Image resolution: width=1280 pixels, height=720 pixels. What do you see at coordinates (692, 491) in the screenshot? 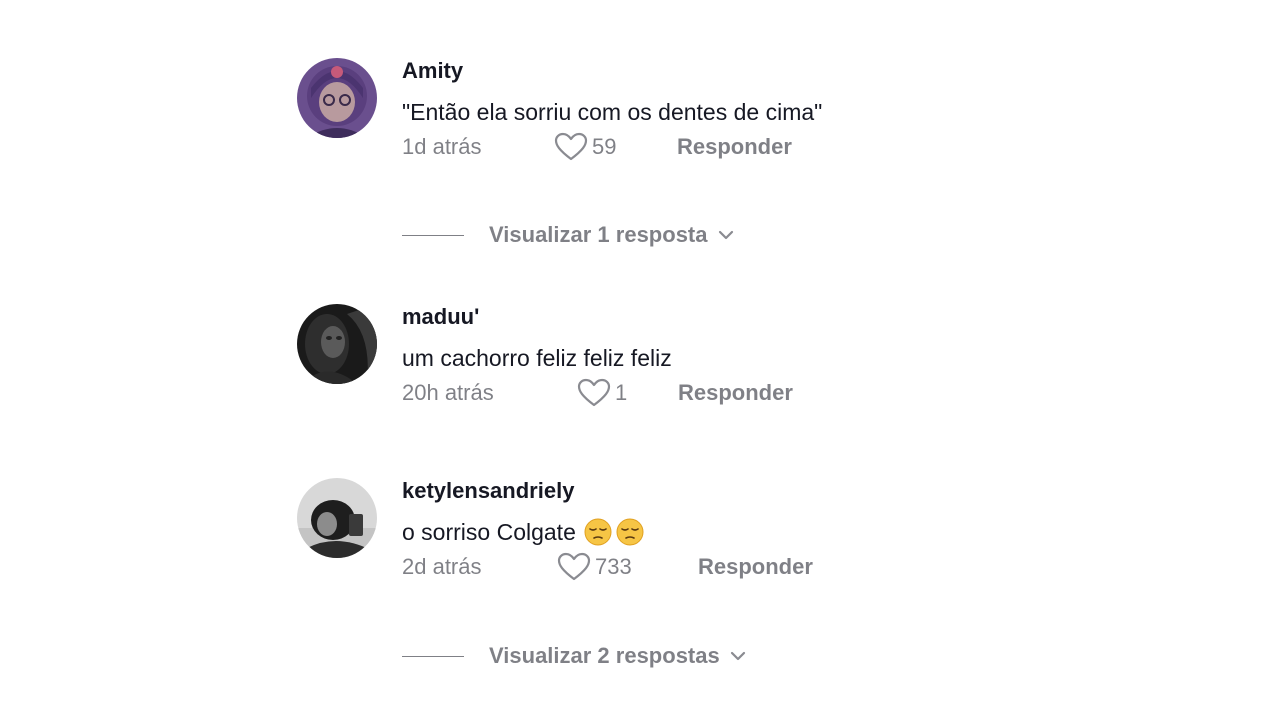
I see `comment-username: ketylensandriely` at bounding box center [692, 491].